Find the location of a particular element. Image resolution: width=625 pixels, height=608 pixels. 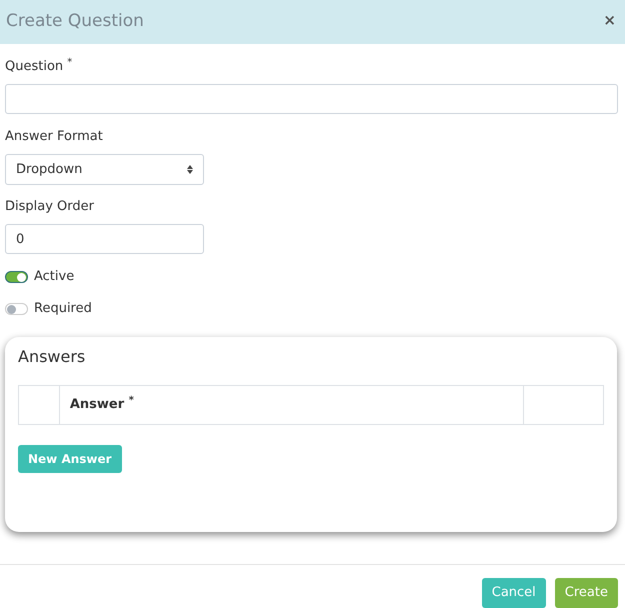

toggle-label: Active is located at coordinates (54, 277).